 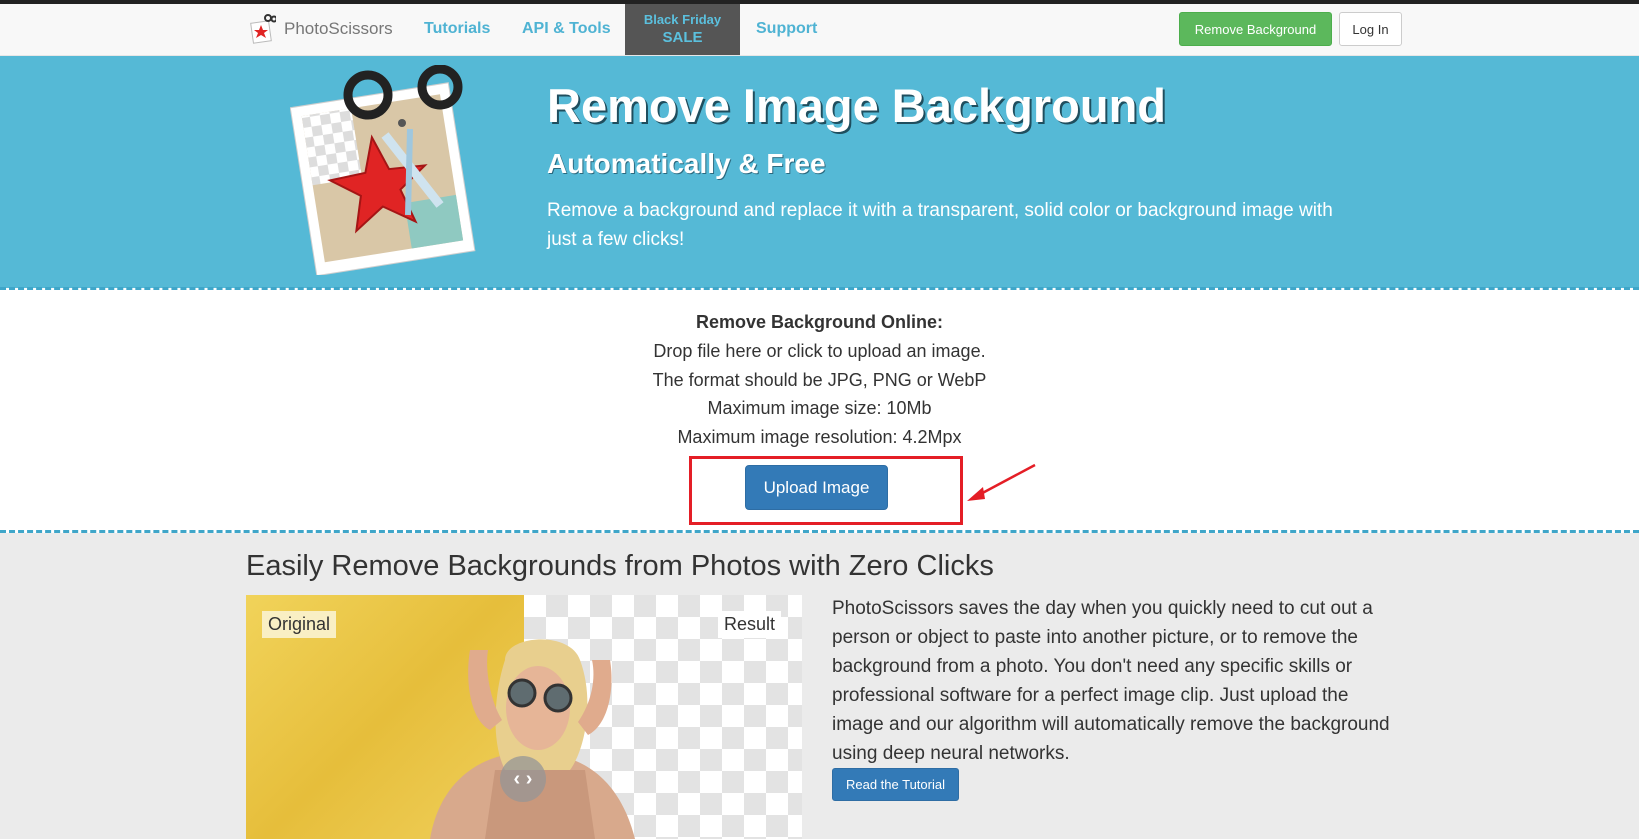 What do you see at coordinates (682, 37) in the screenshot?
I see `promo-line2: SALE` at bounding box center [682, 37].